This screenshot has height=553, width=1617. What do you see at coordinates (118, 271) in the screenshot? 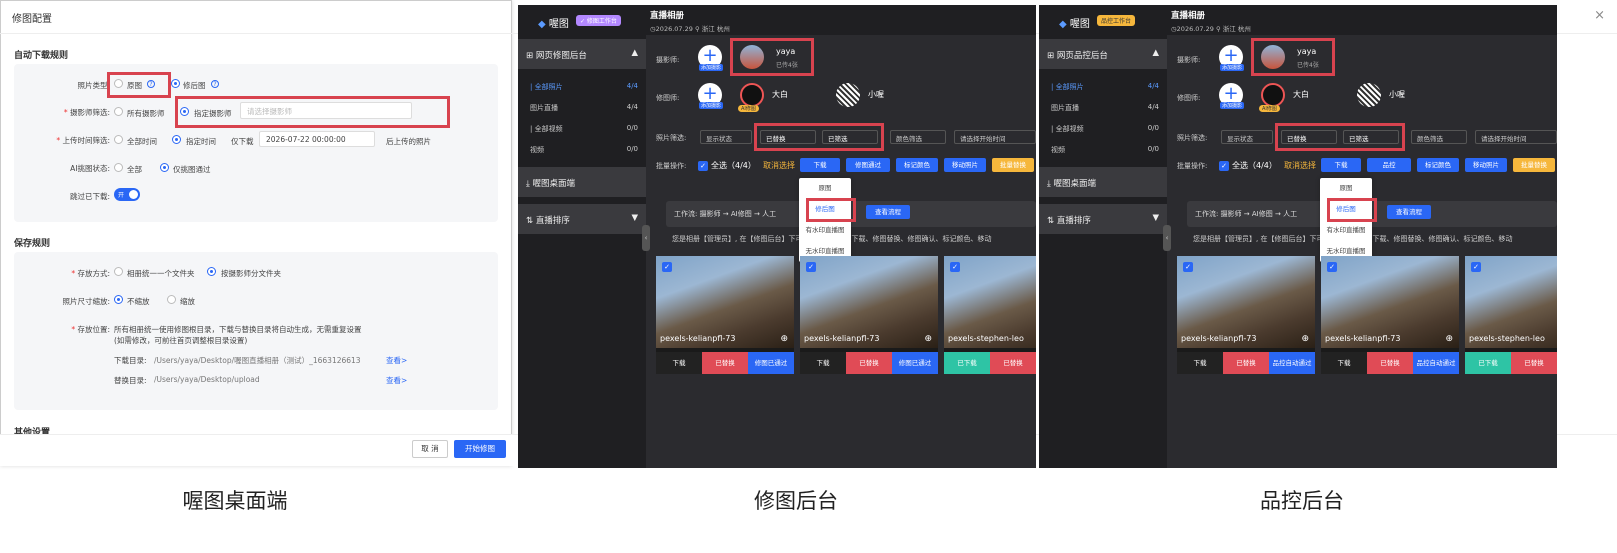
I see `radio-single-folder` at bounding box center [118, 271].